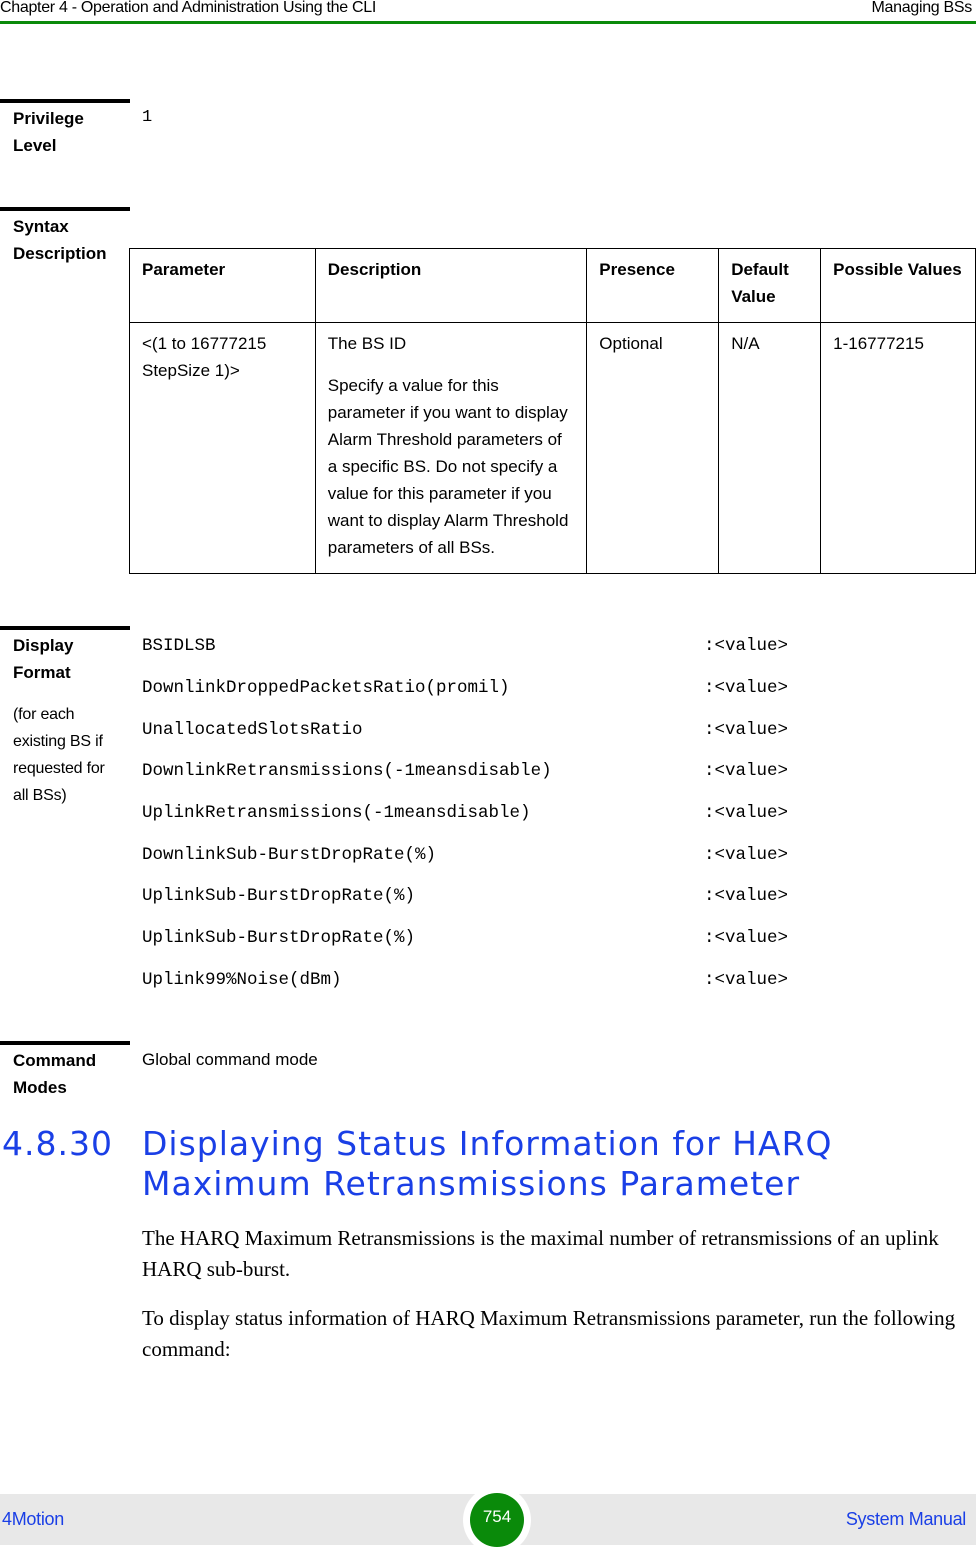 This screenshot has height=1554, width=976. What do you see at coordinates (230, 1059) in the screenshot?
I see `command-modes-value: Global command mode` at bounding box center [230, 1059].